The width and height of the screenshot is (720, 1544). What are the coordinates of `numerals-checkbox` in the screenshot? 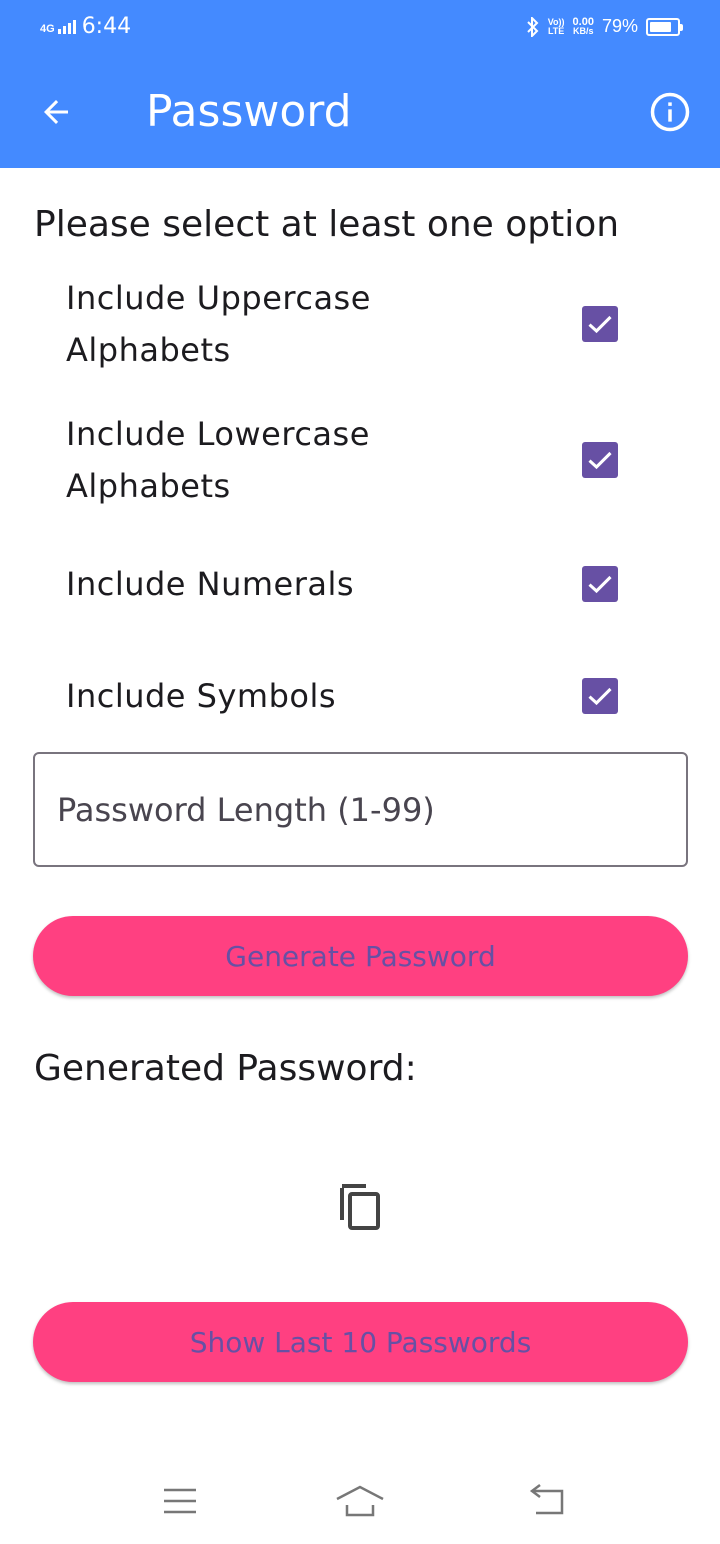 It's located at (600, 584).